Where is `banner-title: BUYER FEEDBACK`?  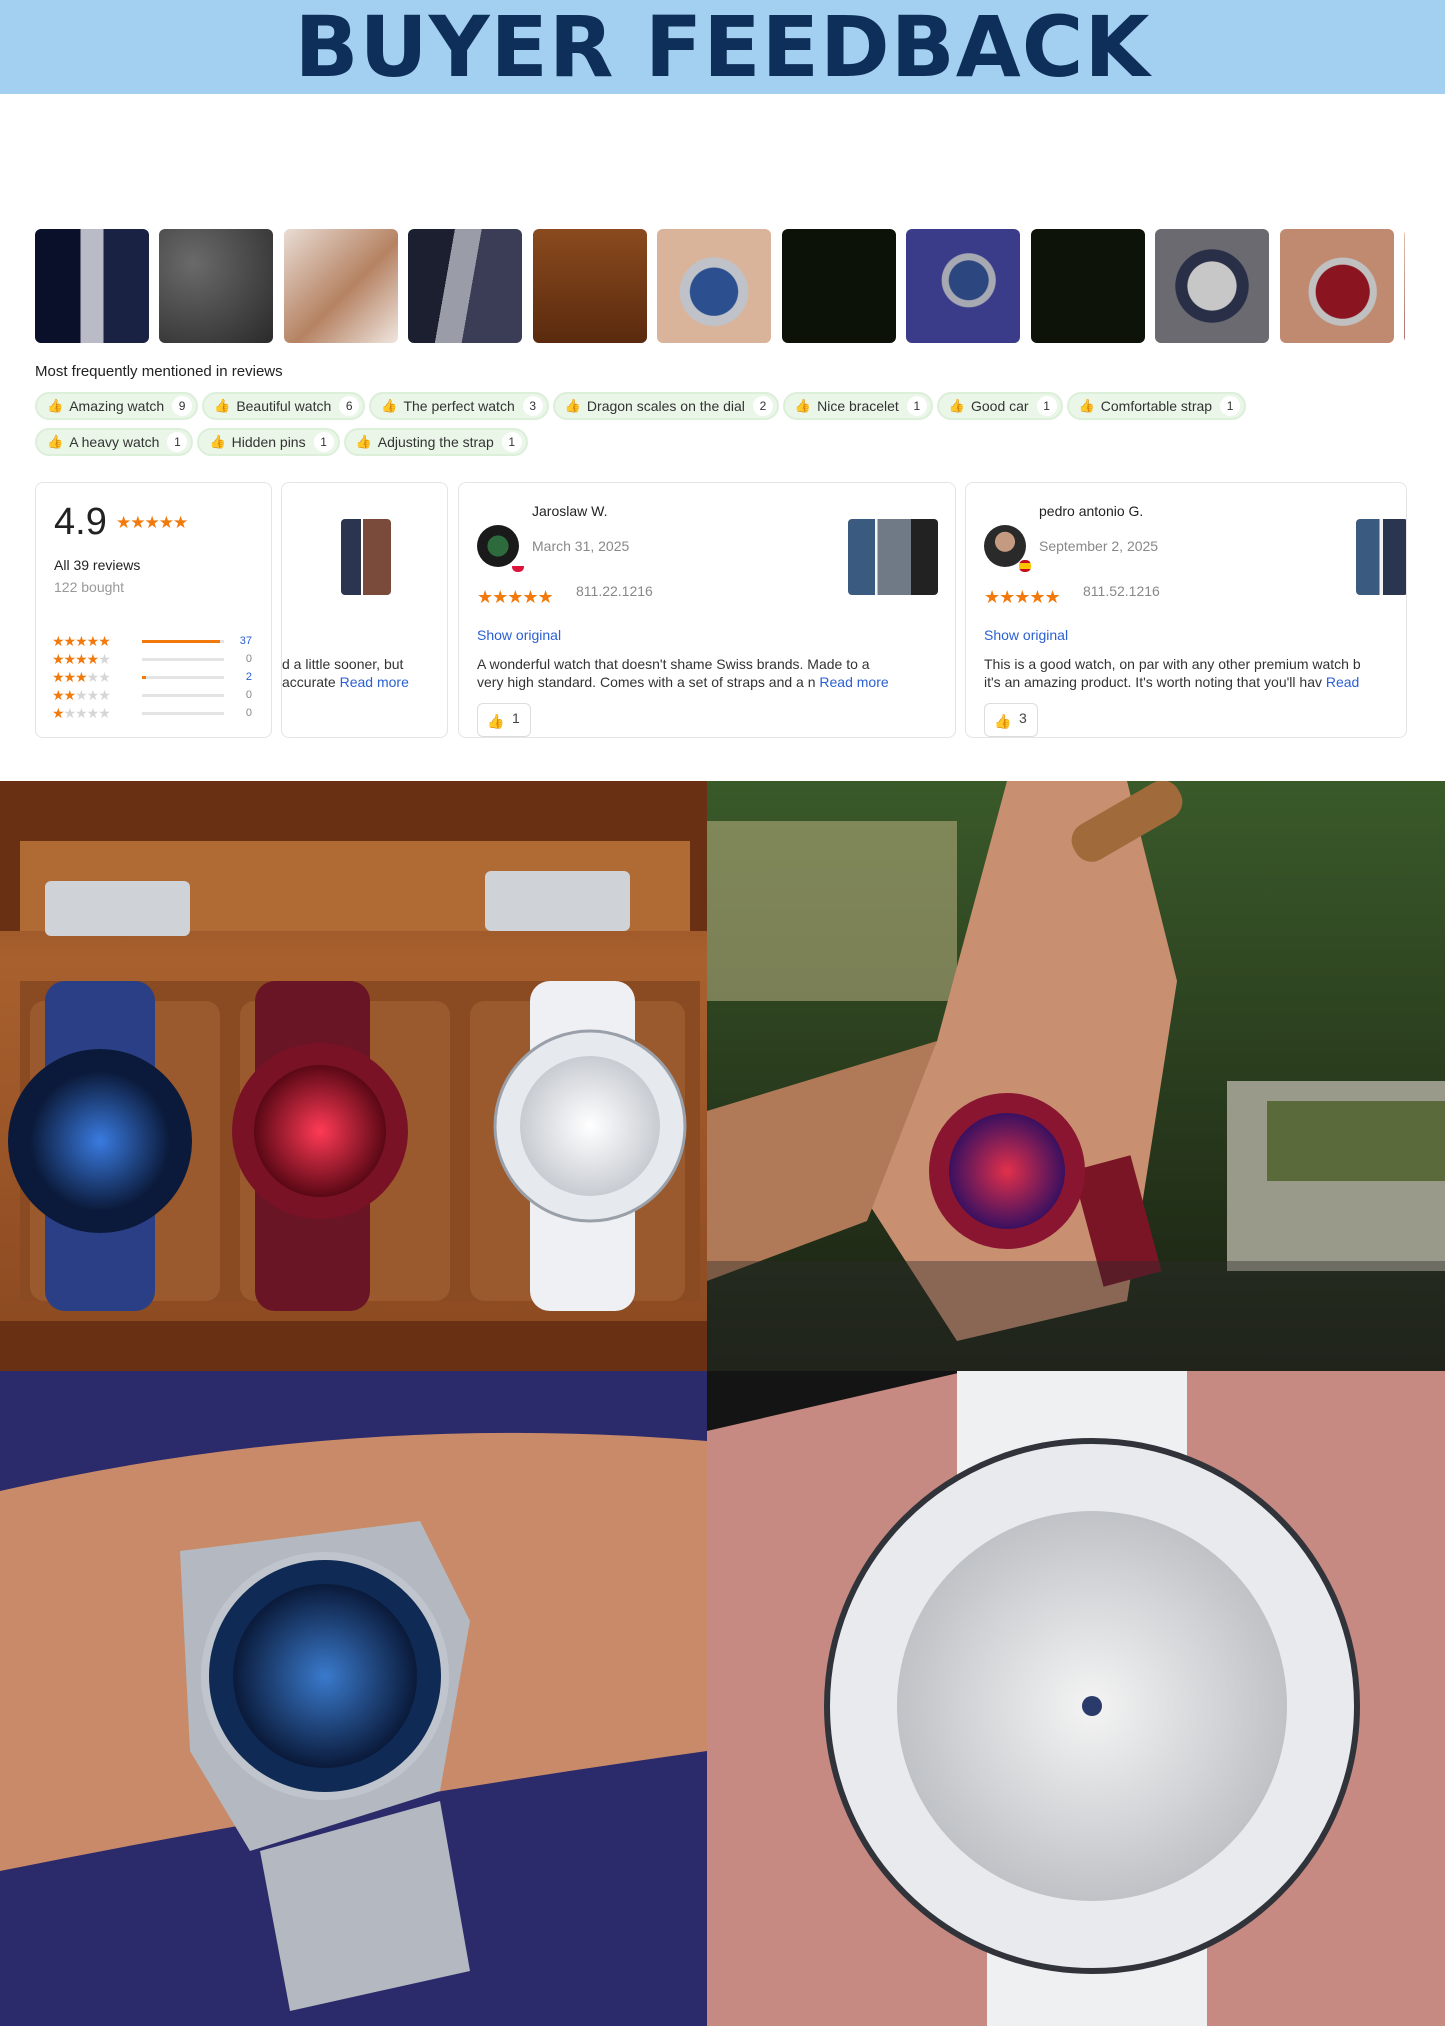
banner-title: BUYER FEEDBACK is located at coordinates (722, 48).